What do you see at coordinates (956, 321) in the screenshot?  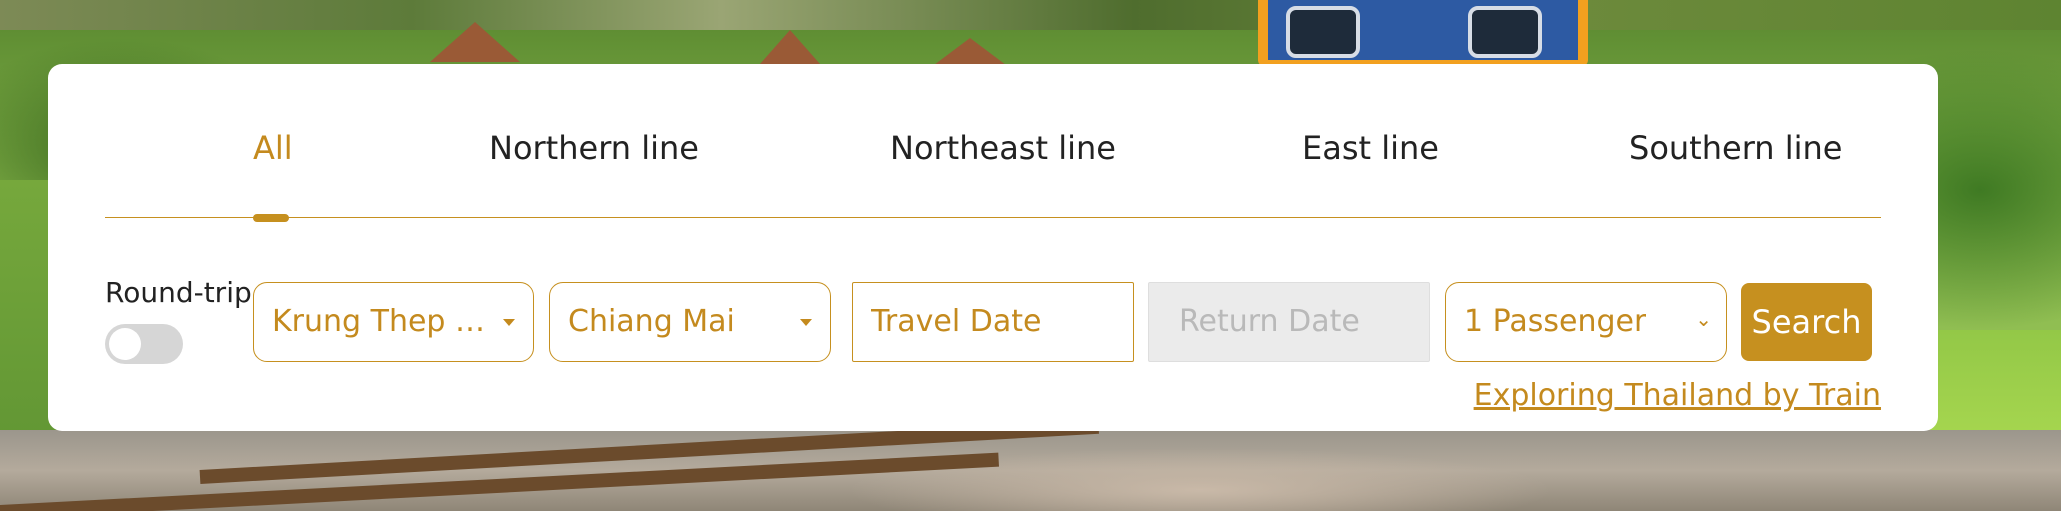 I see `travel-date-placeholder: Travel Date` at bounding box center [956, 321].